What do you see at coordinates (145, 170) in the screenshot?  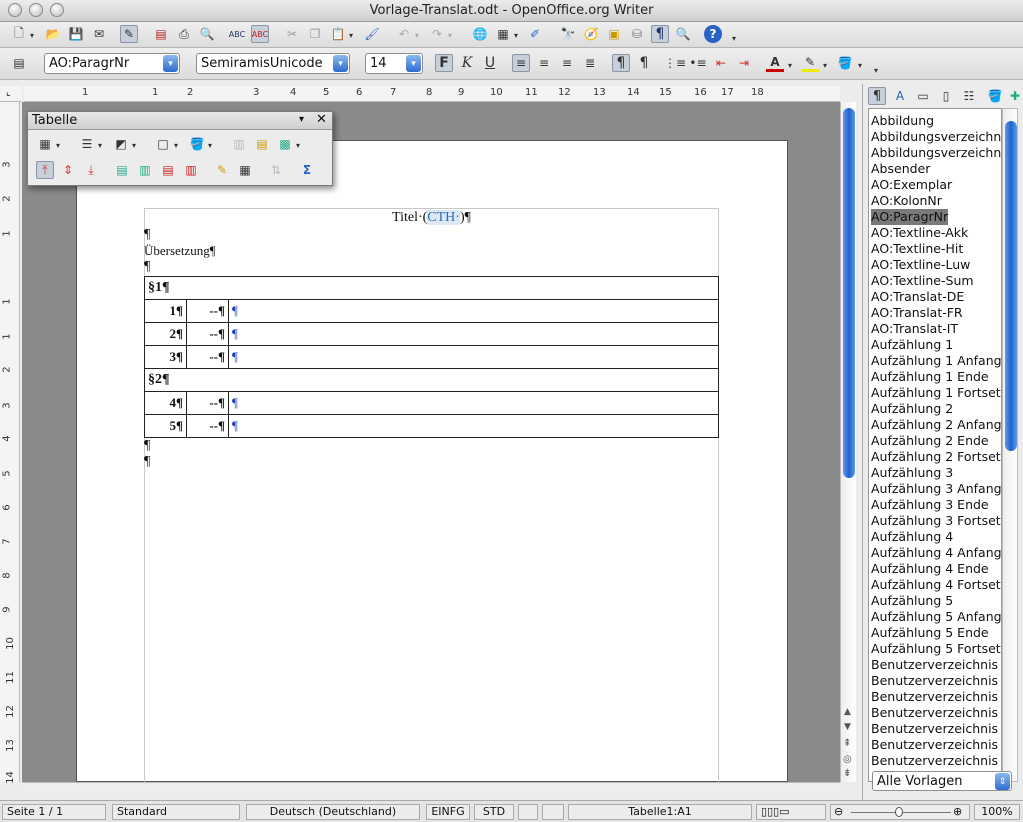 I see `insert-columns-icon: ▥` at bounding box center [145, 170].